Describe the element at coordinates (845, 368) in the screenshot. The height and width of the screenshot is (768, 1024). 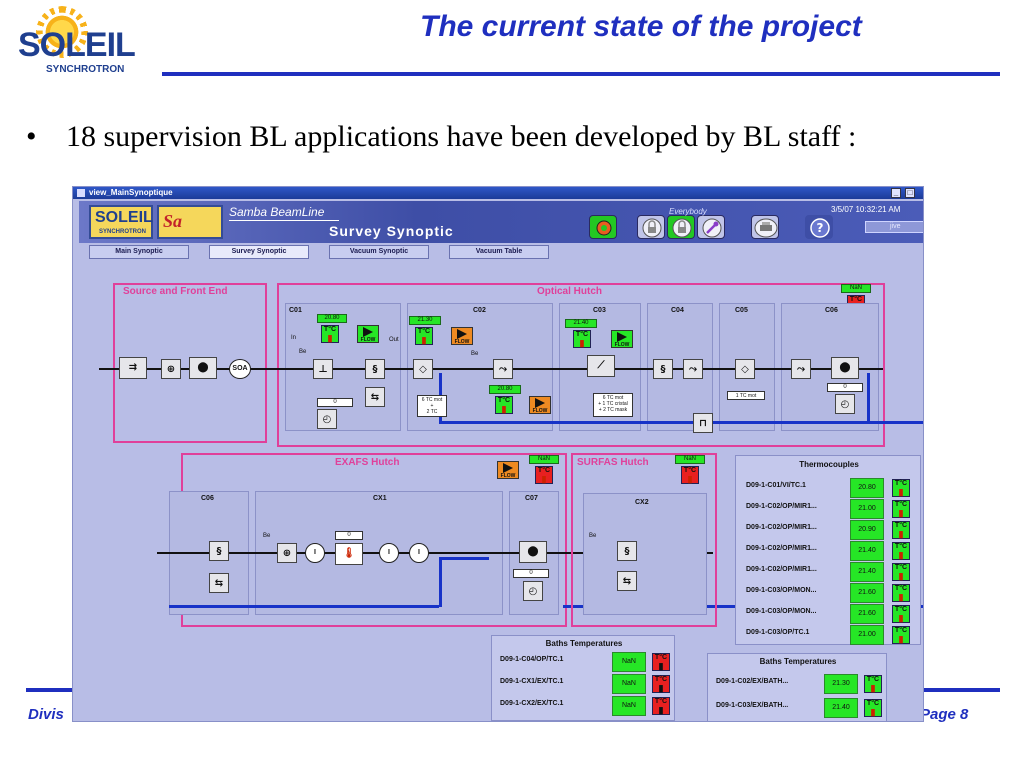
I see `c06-screen-icon: ⬤` at that location.